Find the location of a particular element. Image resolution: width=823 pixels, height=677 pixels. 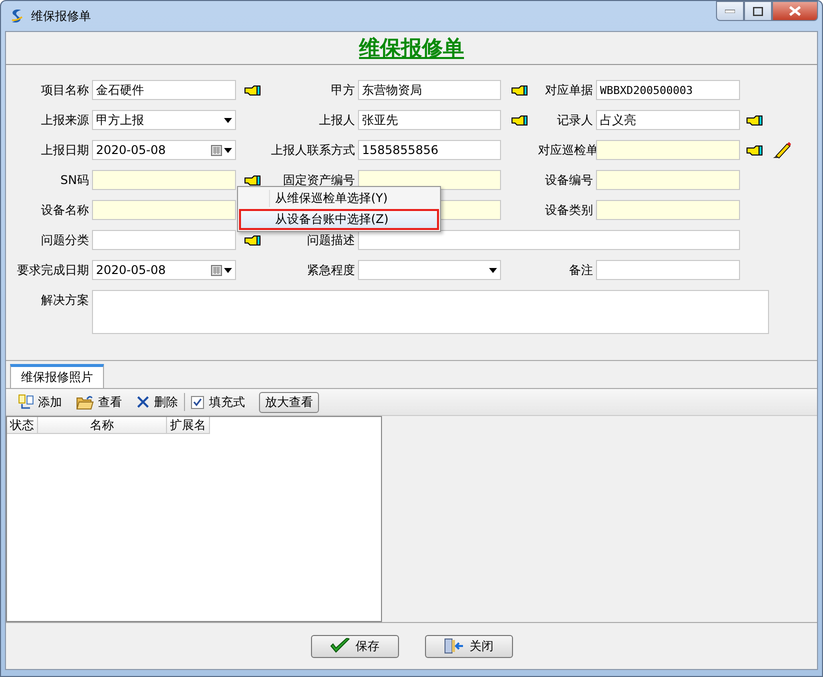

zoom-view-button: 放大查看 is located at coordinates (289, 402).